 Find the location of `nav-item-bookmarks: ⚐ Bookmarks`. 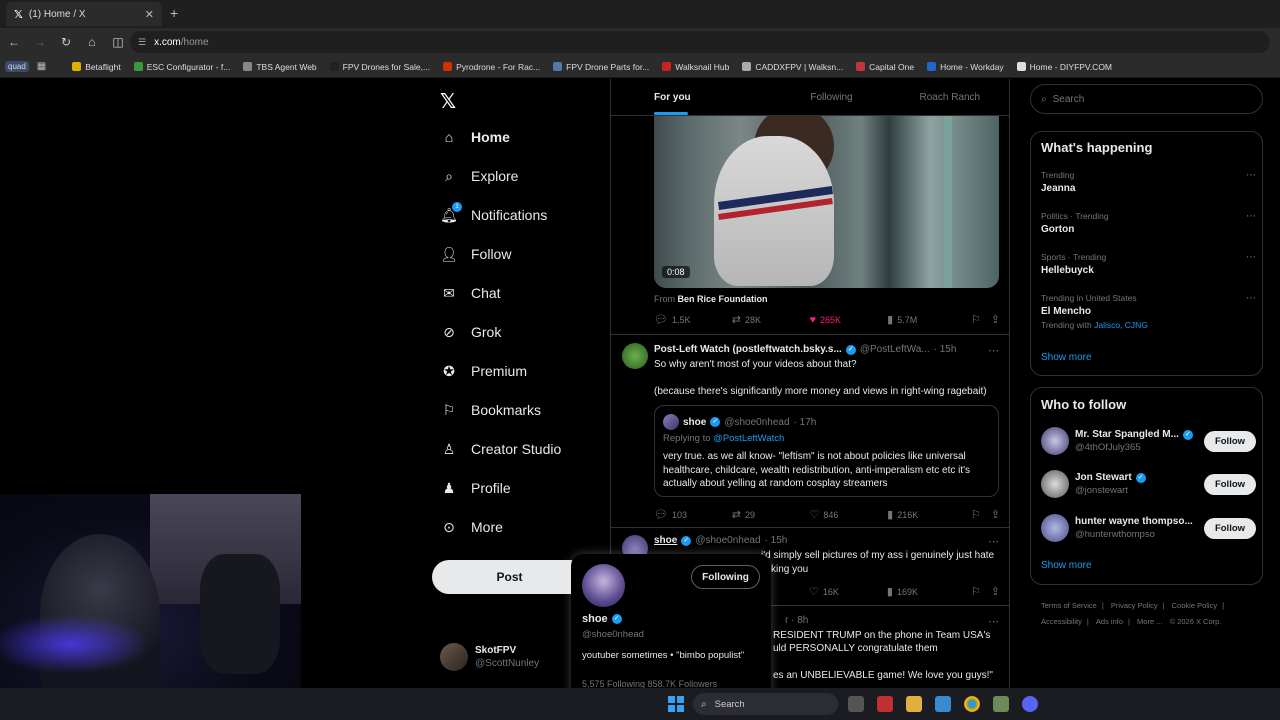

nav-item-bookmarks: ⚐ Bookmarks is located at coordinates (490, 410).